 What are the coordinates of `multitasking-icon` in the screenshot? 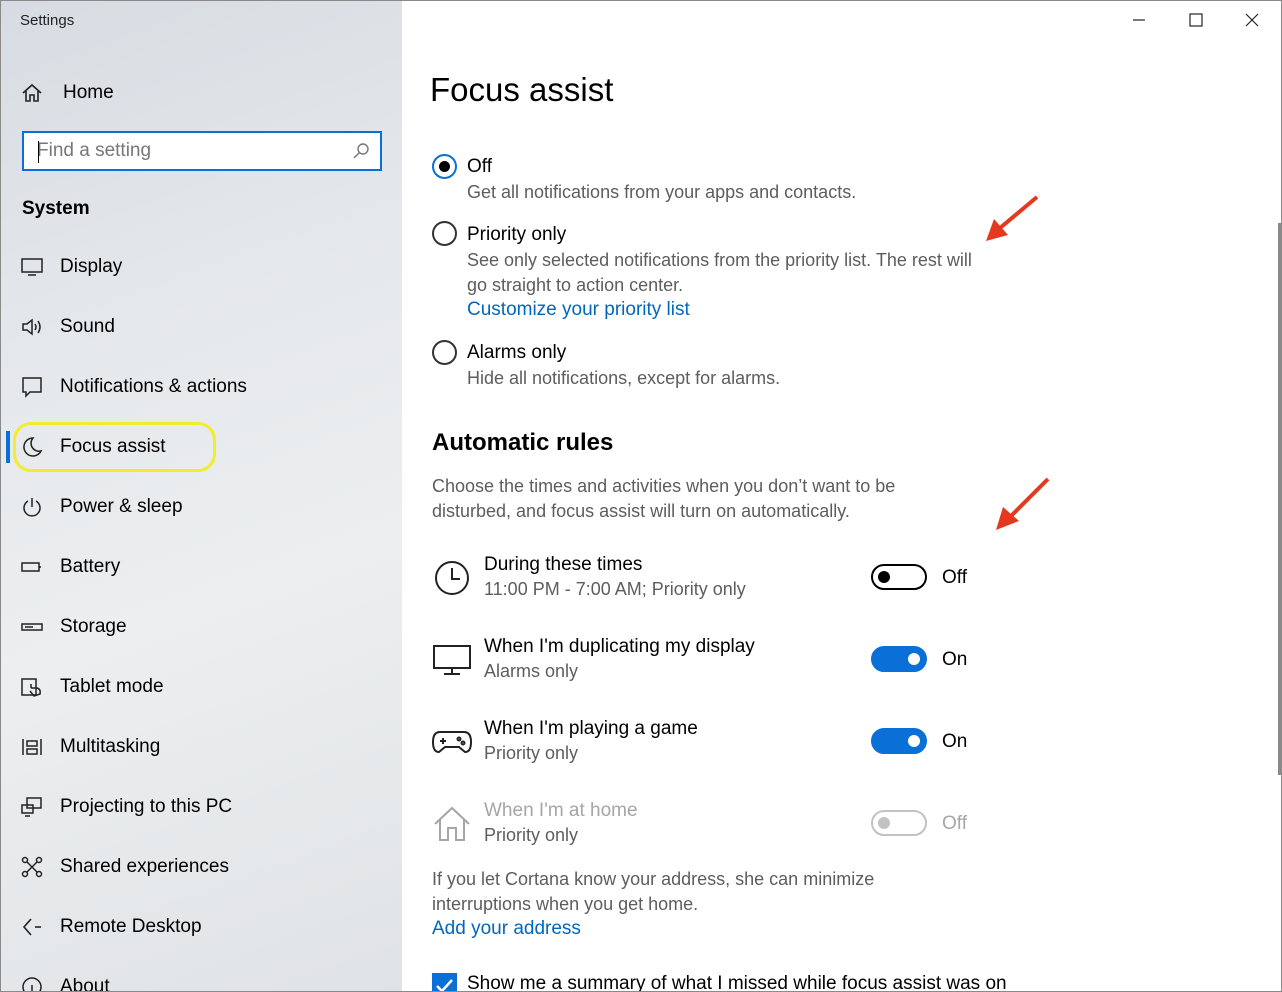 It's located at (32, 747).